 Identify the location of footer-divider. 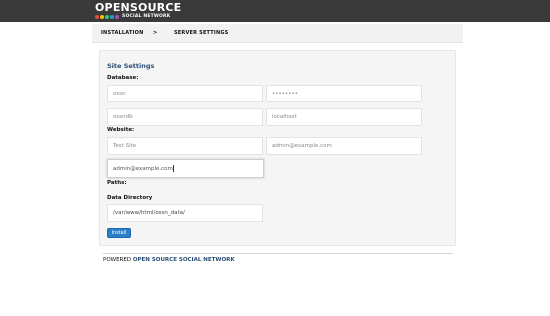
(278, 253).